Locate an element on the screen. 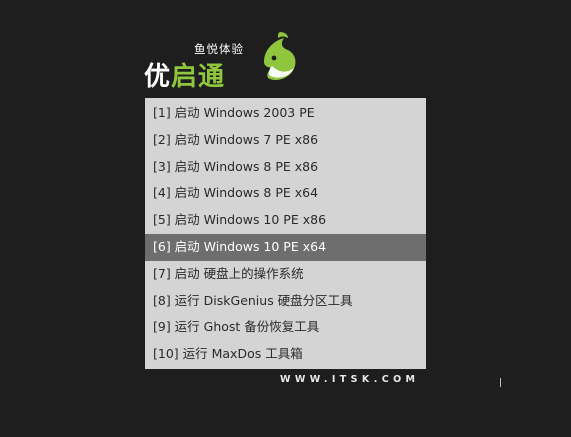 This screenshot has height=437, width=571. menu-item-9: [9] 运行 Ghost 备份恢复工具 is located at coordinates (285, 327).